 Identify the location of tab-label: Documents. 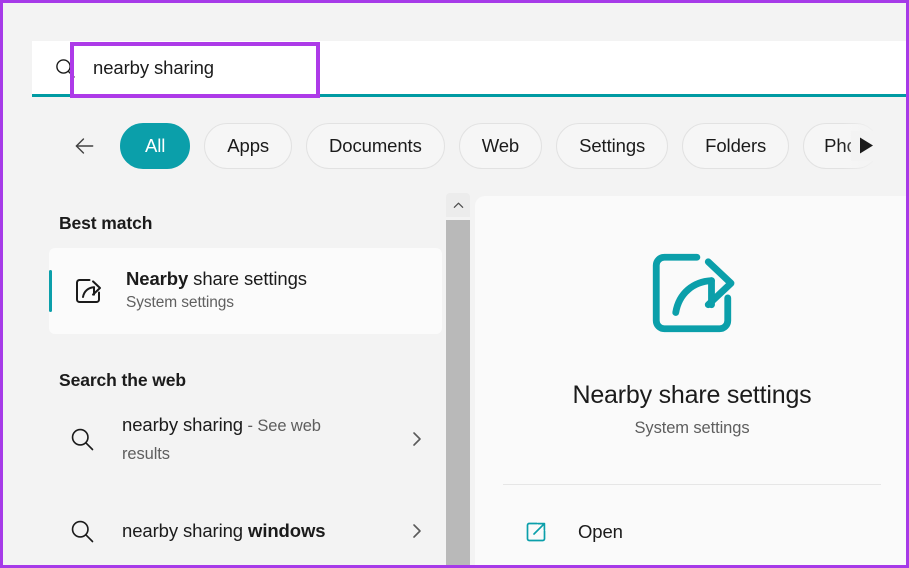
(375, 145).